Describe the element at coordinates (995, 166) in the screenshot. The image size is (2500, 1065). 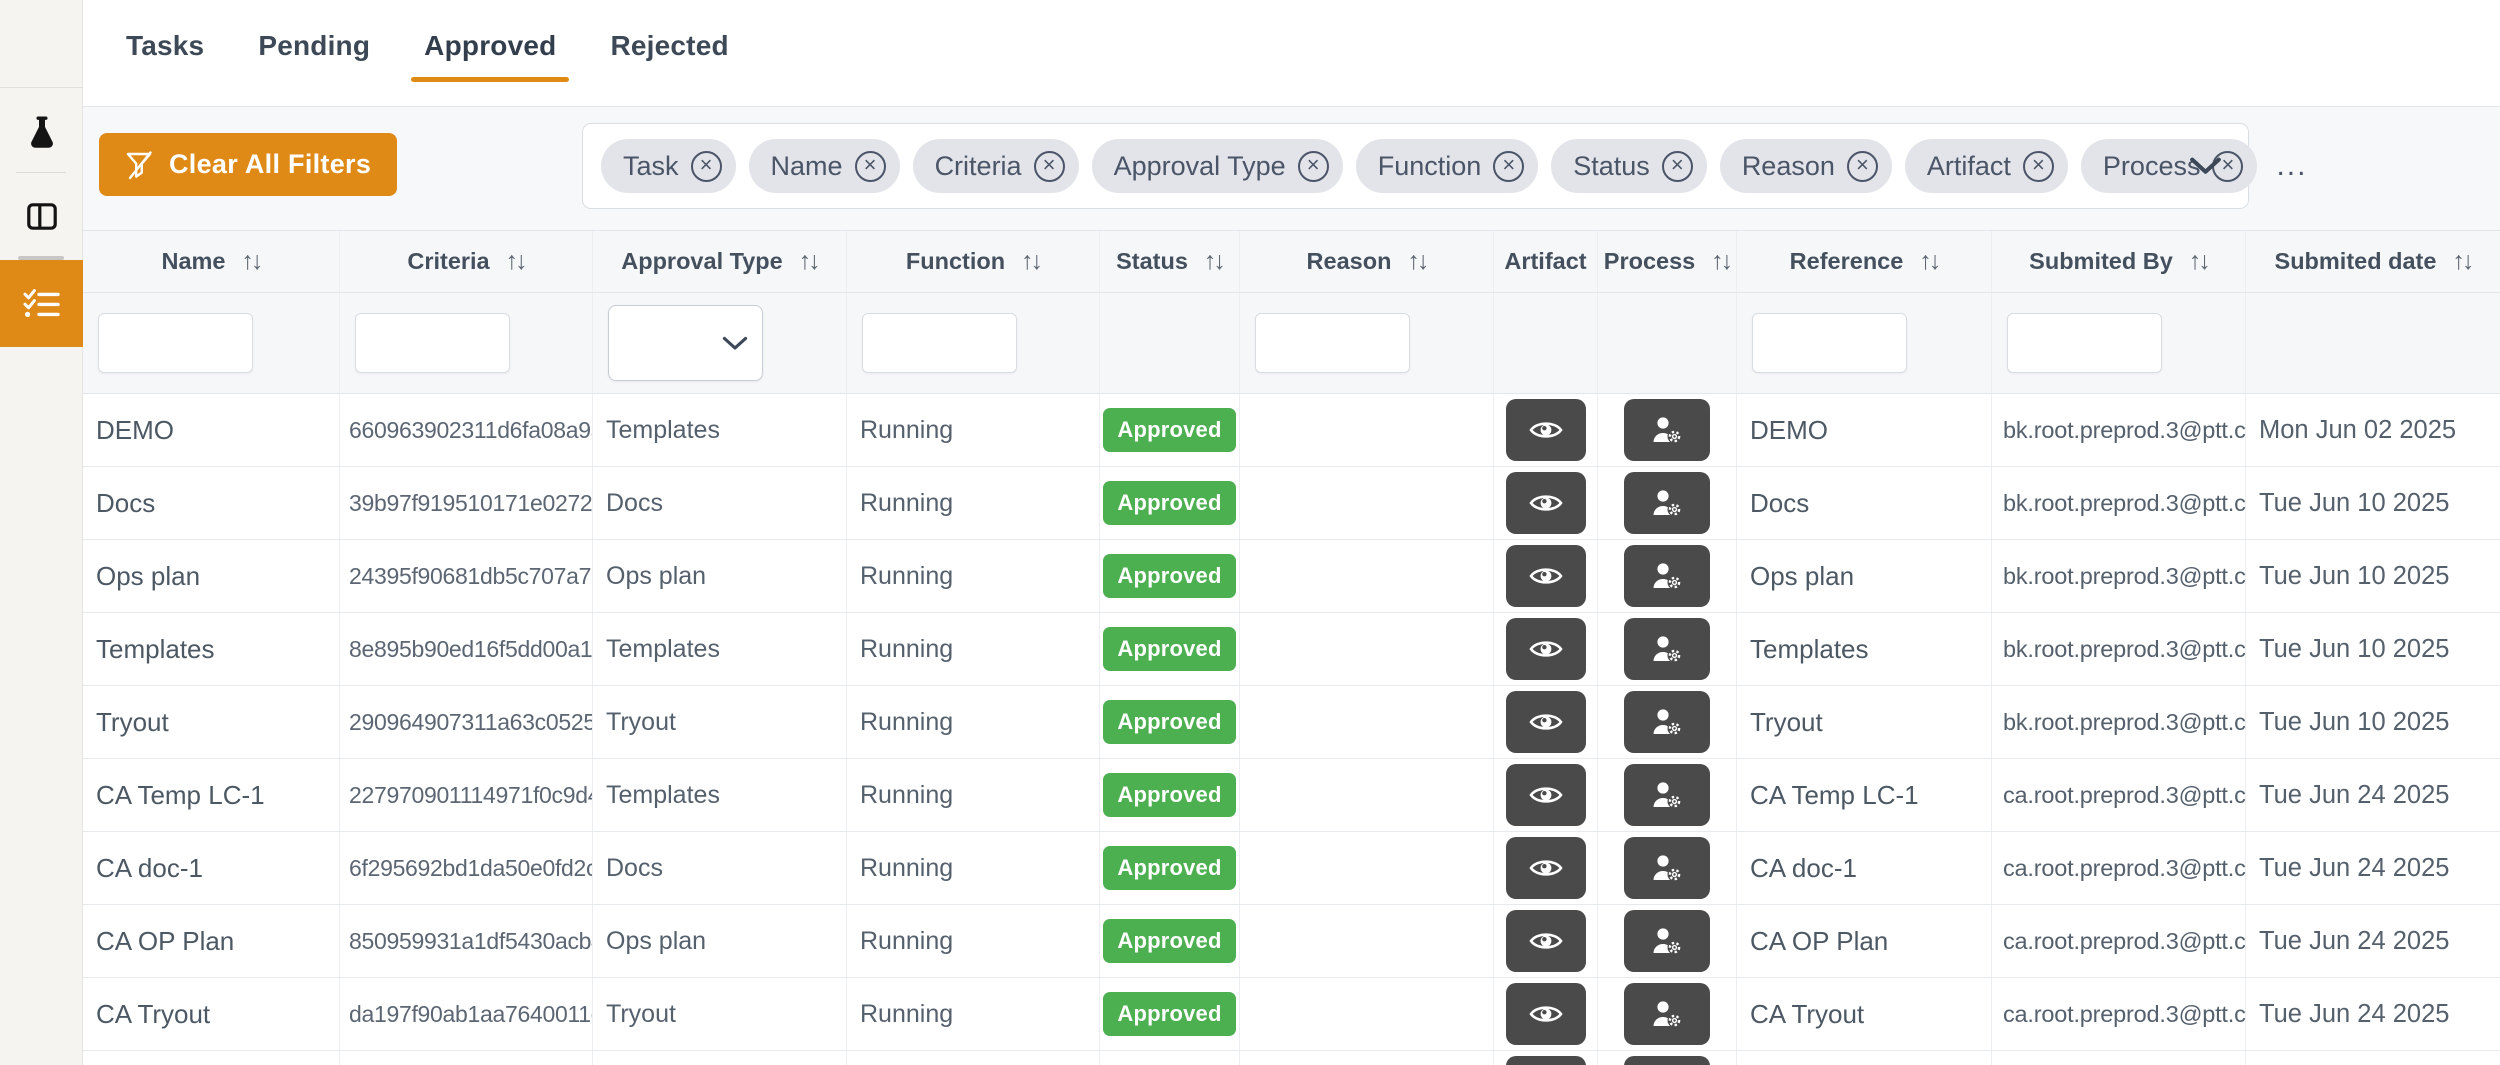
I see `filter-chip-criteria: Criteria ×` at that location.